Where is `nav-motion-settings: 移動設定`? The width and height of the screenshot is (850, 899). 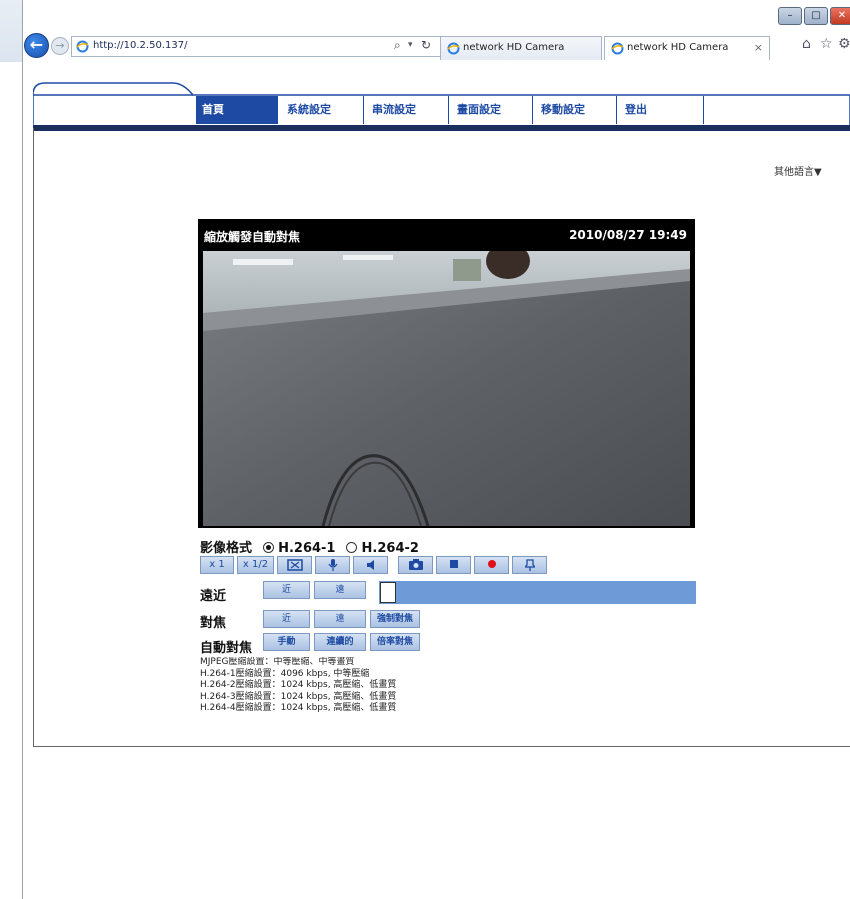 nav-motion-settings: 移動設定 is located at coordinates (576, 110).